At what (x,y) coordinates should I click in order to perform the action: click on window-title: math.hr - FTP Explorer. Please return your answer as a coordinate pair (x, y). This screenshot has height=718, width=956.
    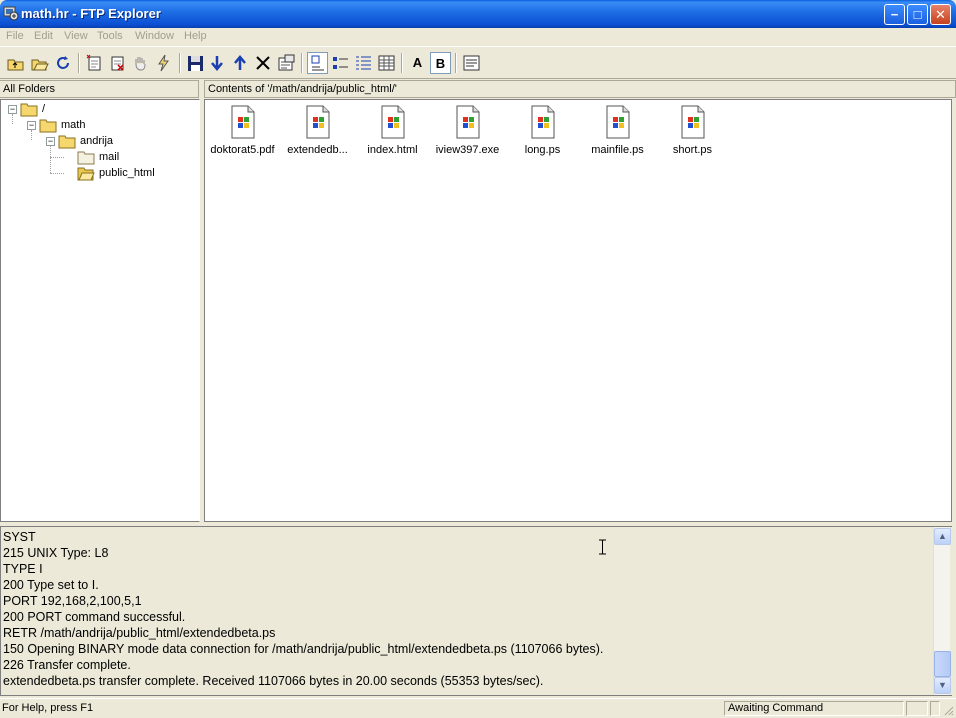
    Looking at the image, I should click on (91, 13).